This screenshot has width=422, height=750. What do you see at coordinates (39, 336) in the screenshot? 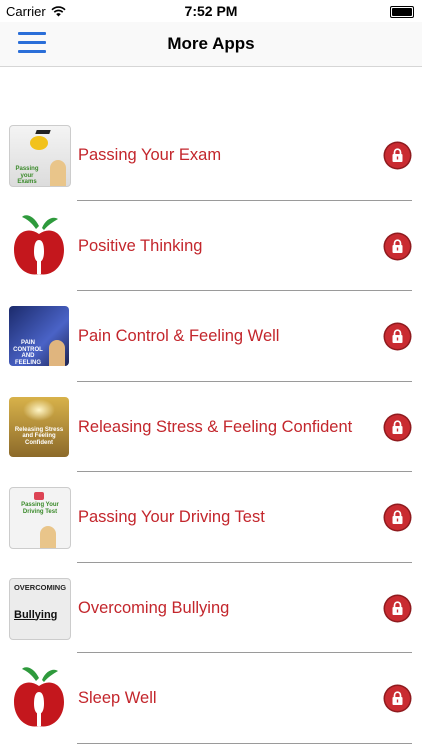
I see `pain-control-thumbnail: PAIN CONTROL AND FEELING WELL` at bounding box center [39, 336].